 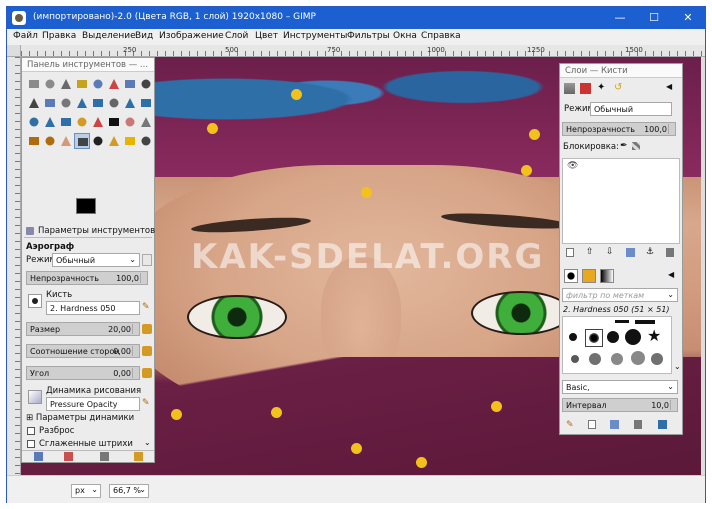 I want to click on visibility-eye-icon: 👁, so click(x=572, y=166).